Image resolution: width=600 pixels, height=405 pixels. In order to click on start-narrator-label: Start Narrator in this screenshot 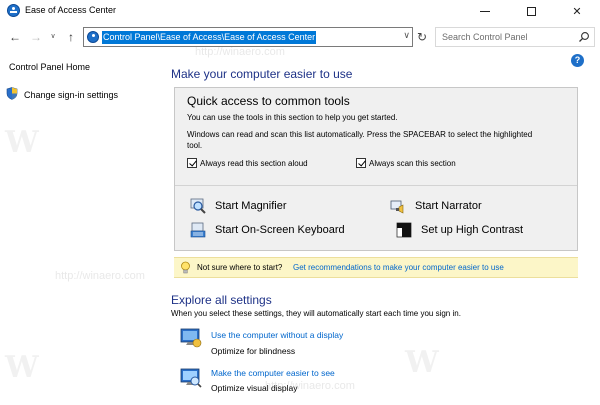, I will do `click(448, 206)`.